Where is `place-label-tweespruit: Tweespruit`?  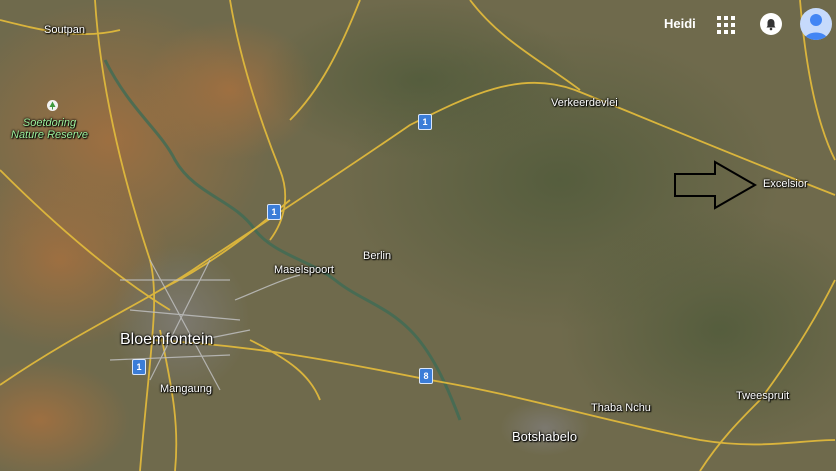
place-label-tweespruit: Tweespruit is located at coordinates (762, 396).